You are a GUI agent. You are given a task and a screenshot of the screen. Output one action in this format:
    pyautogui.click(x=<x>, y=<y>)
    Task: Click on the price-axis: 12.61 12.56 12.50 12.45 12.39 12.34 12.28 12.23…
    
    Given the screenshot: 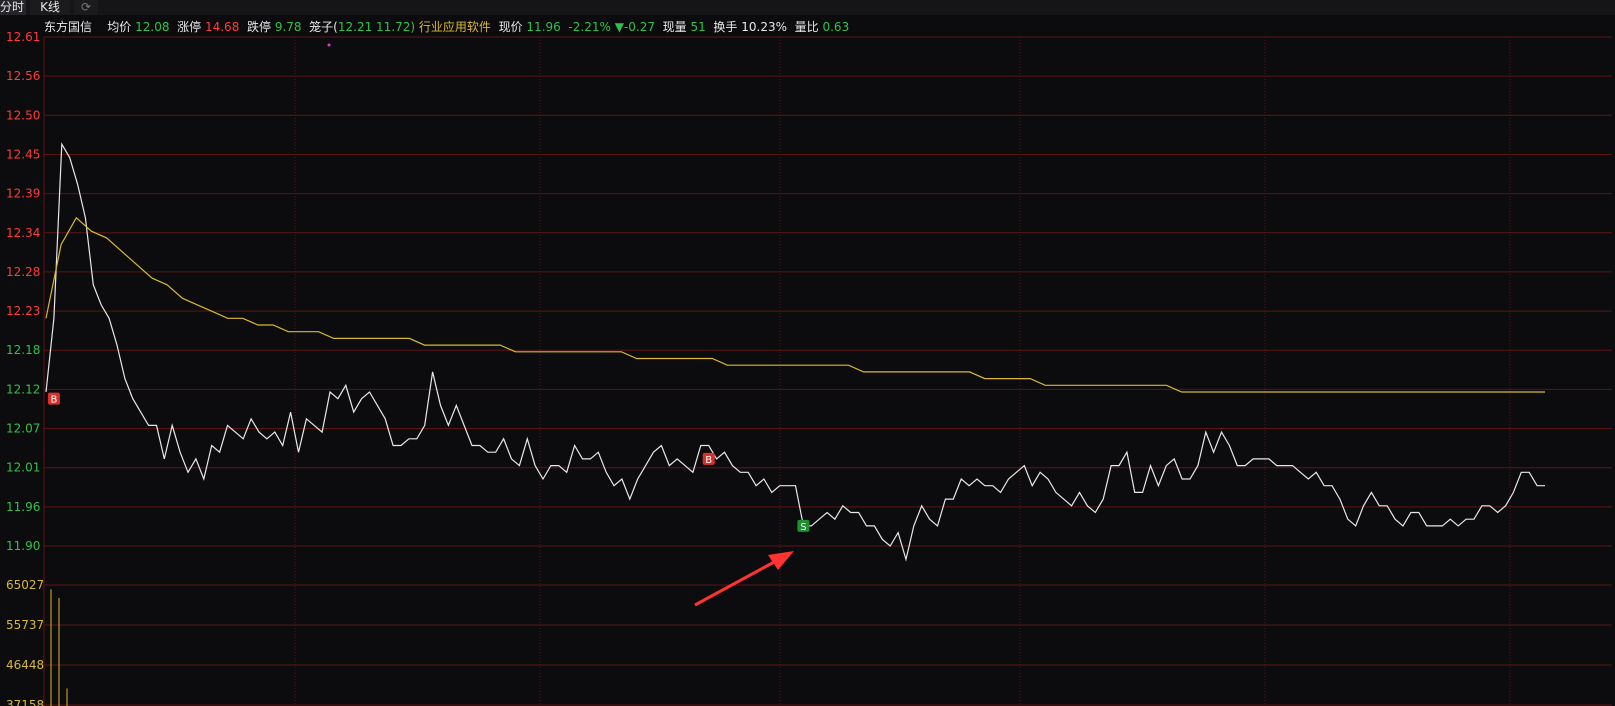 What is the action you would take?
    pyautogui.click(x=23, y=291)
    